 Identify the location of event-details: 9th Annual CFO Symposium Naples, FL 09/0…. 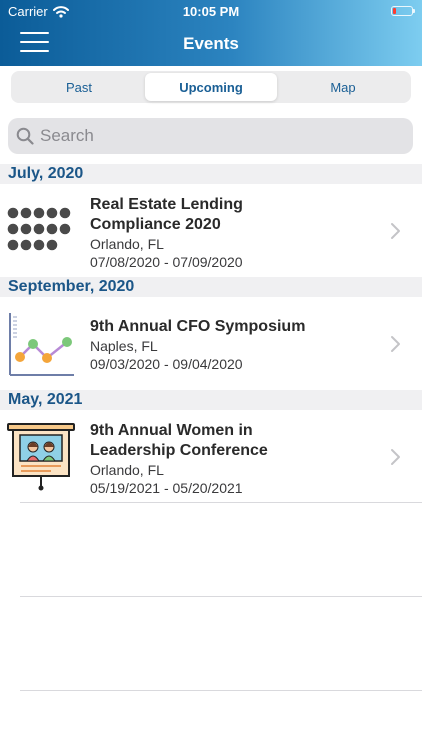
(240, 345).